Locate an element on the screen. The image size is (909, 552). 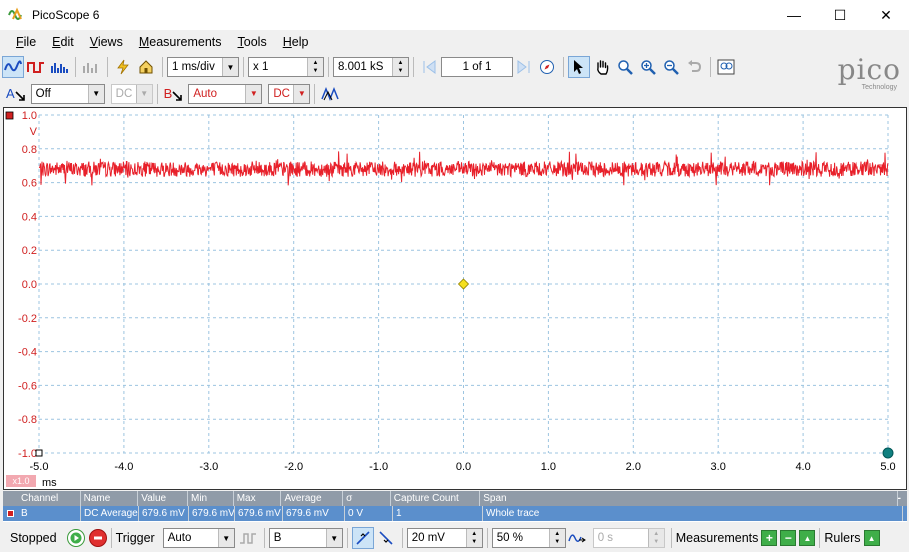
trigger-marker is located at coordinates (463, 284).